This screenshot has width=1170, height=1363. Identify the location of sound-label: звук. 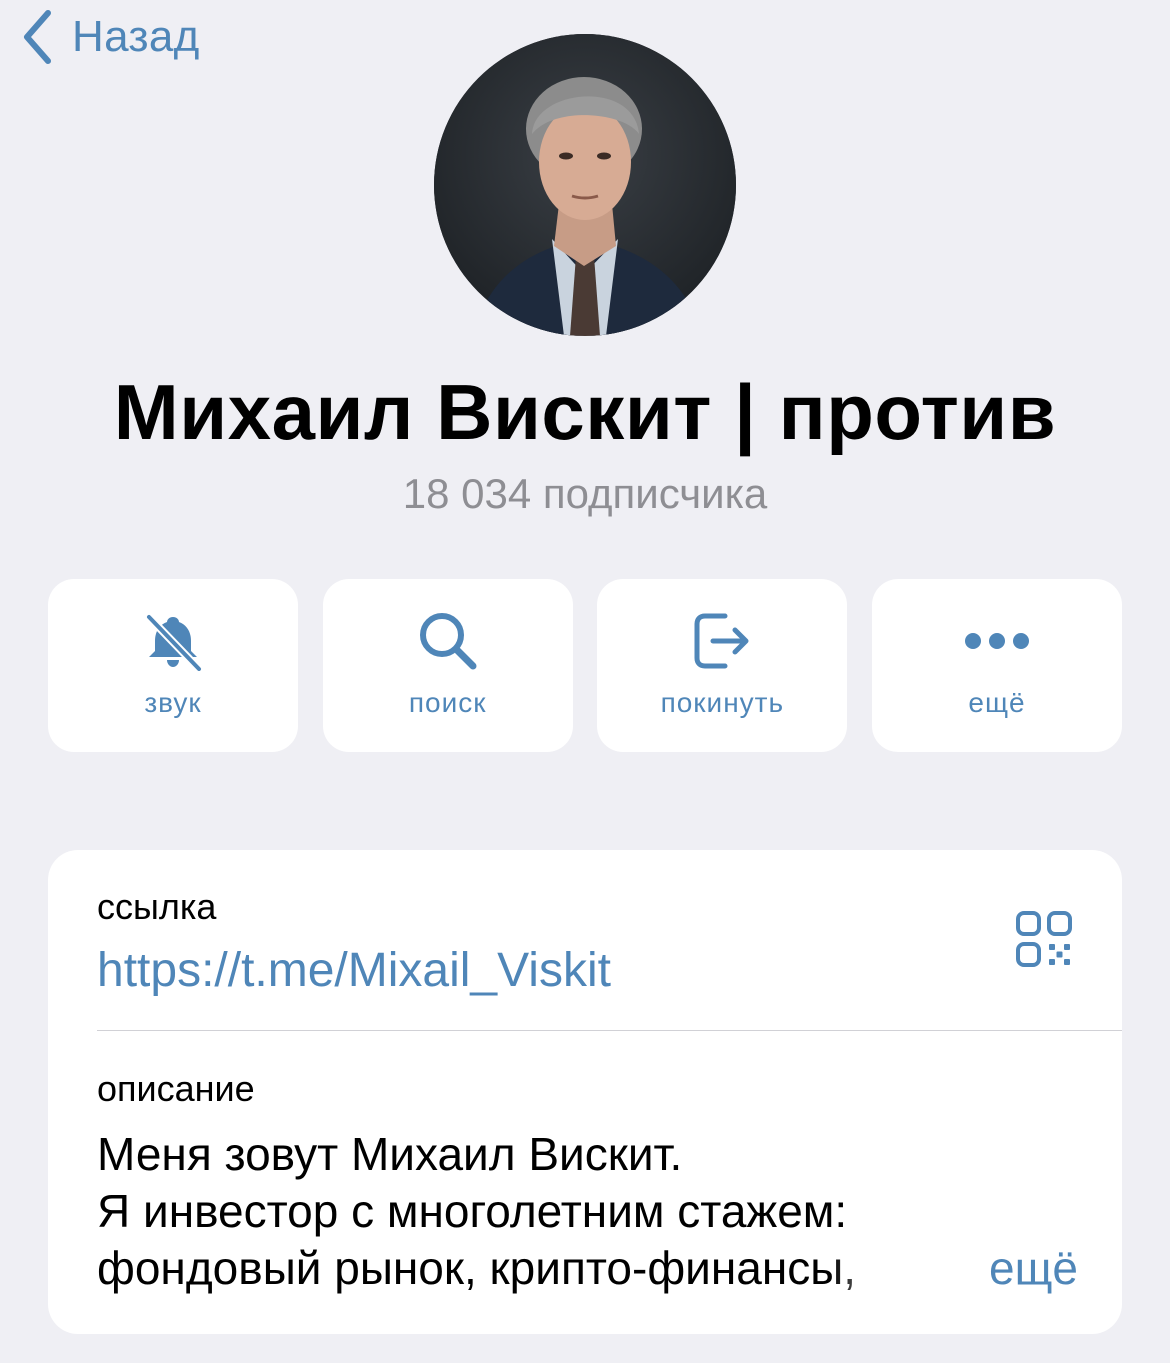
(173, 702).